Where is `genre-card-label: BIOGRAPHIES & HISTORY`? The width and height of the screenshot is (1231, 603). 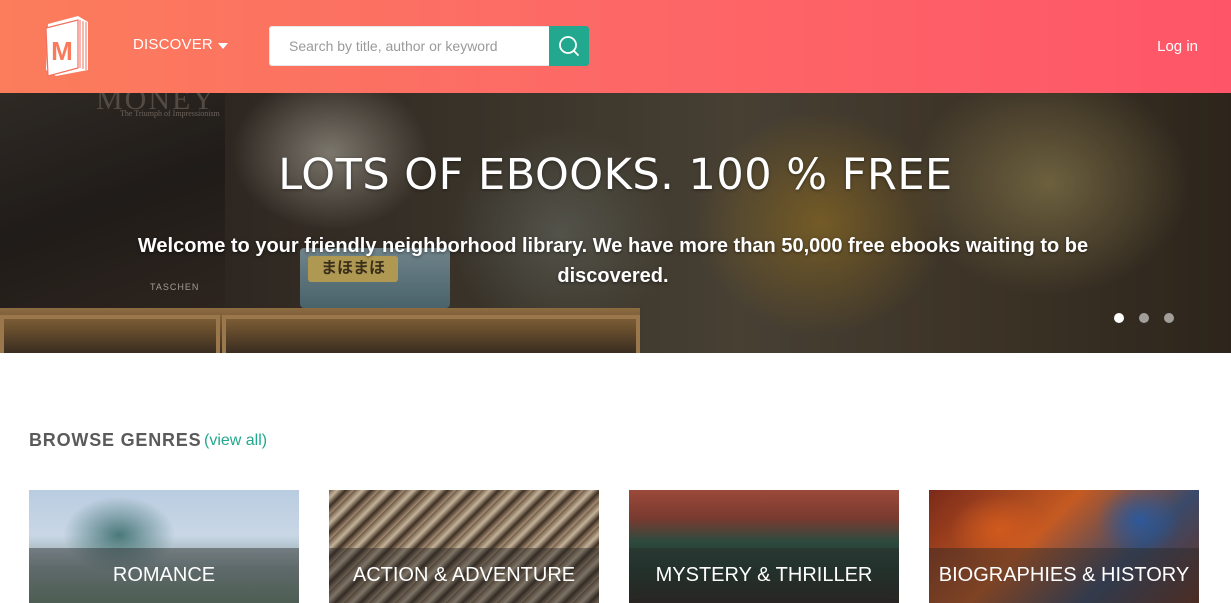 genre-card-label: BIOGRAPHIES & HISTORY is located at coordinates (1064, 575).